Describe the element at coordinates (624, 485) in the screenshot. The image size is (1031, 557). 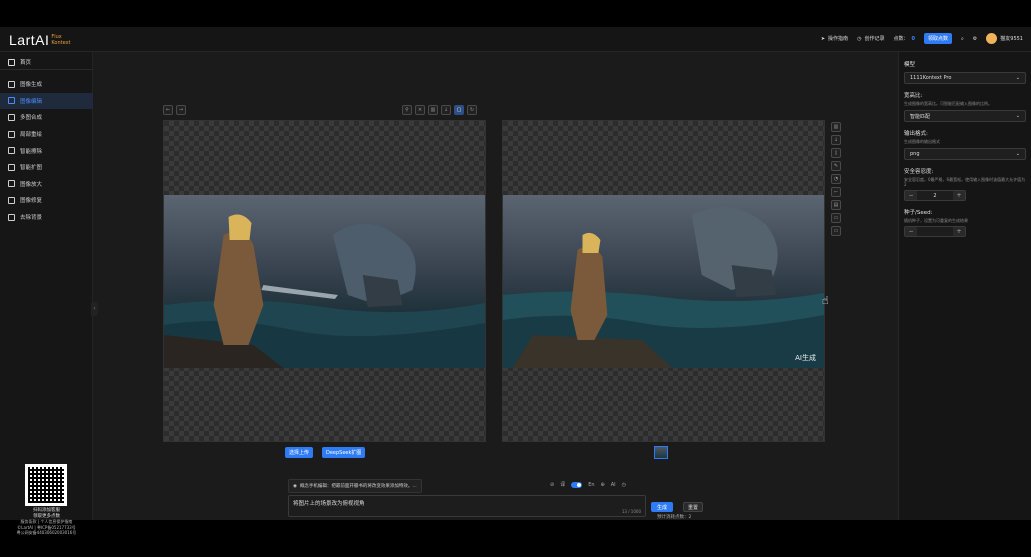
I see `clock-icon: ◷` at that location.